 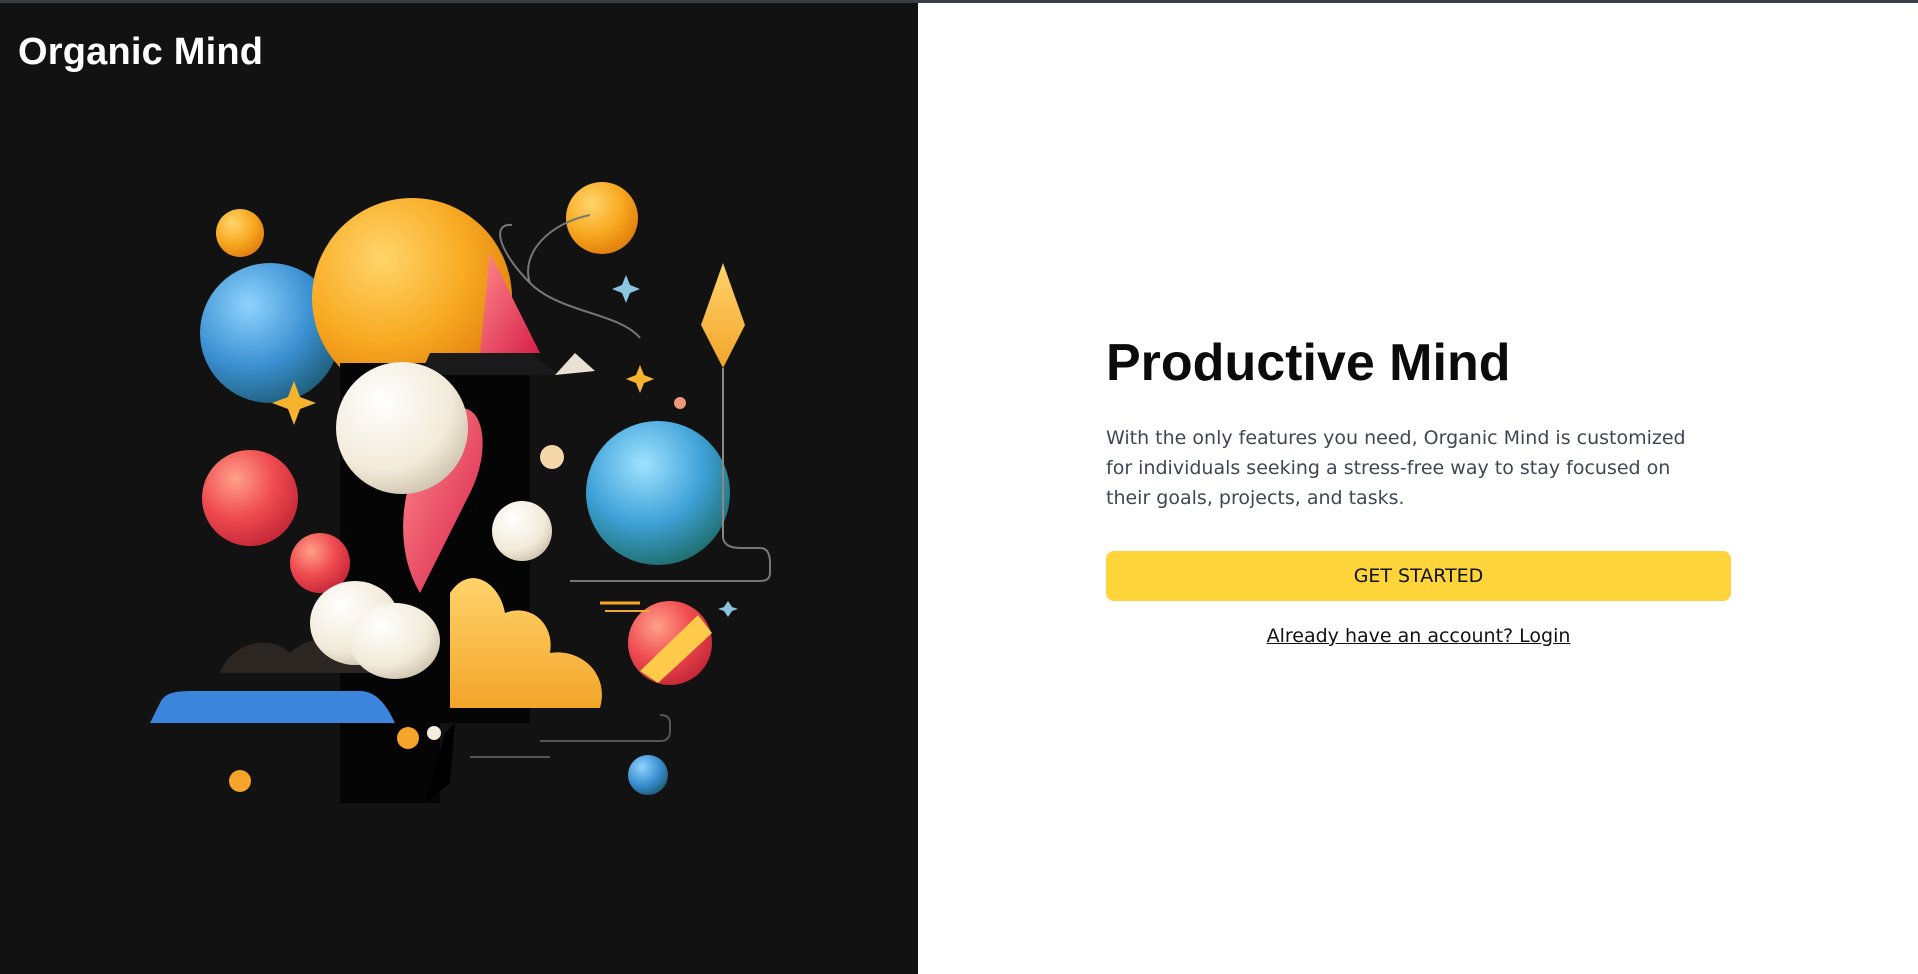 I want to click on brand-logo: Organic Mind, so click(x=140, y=52).